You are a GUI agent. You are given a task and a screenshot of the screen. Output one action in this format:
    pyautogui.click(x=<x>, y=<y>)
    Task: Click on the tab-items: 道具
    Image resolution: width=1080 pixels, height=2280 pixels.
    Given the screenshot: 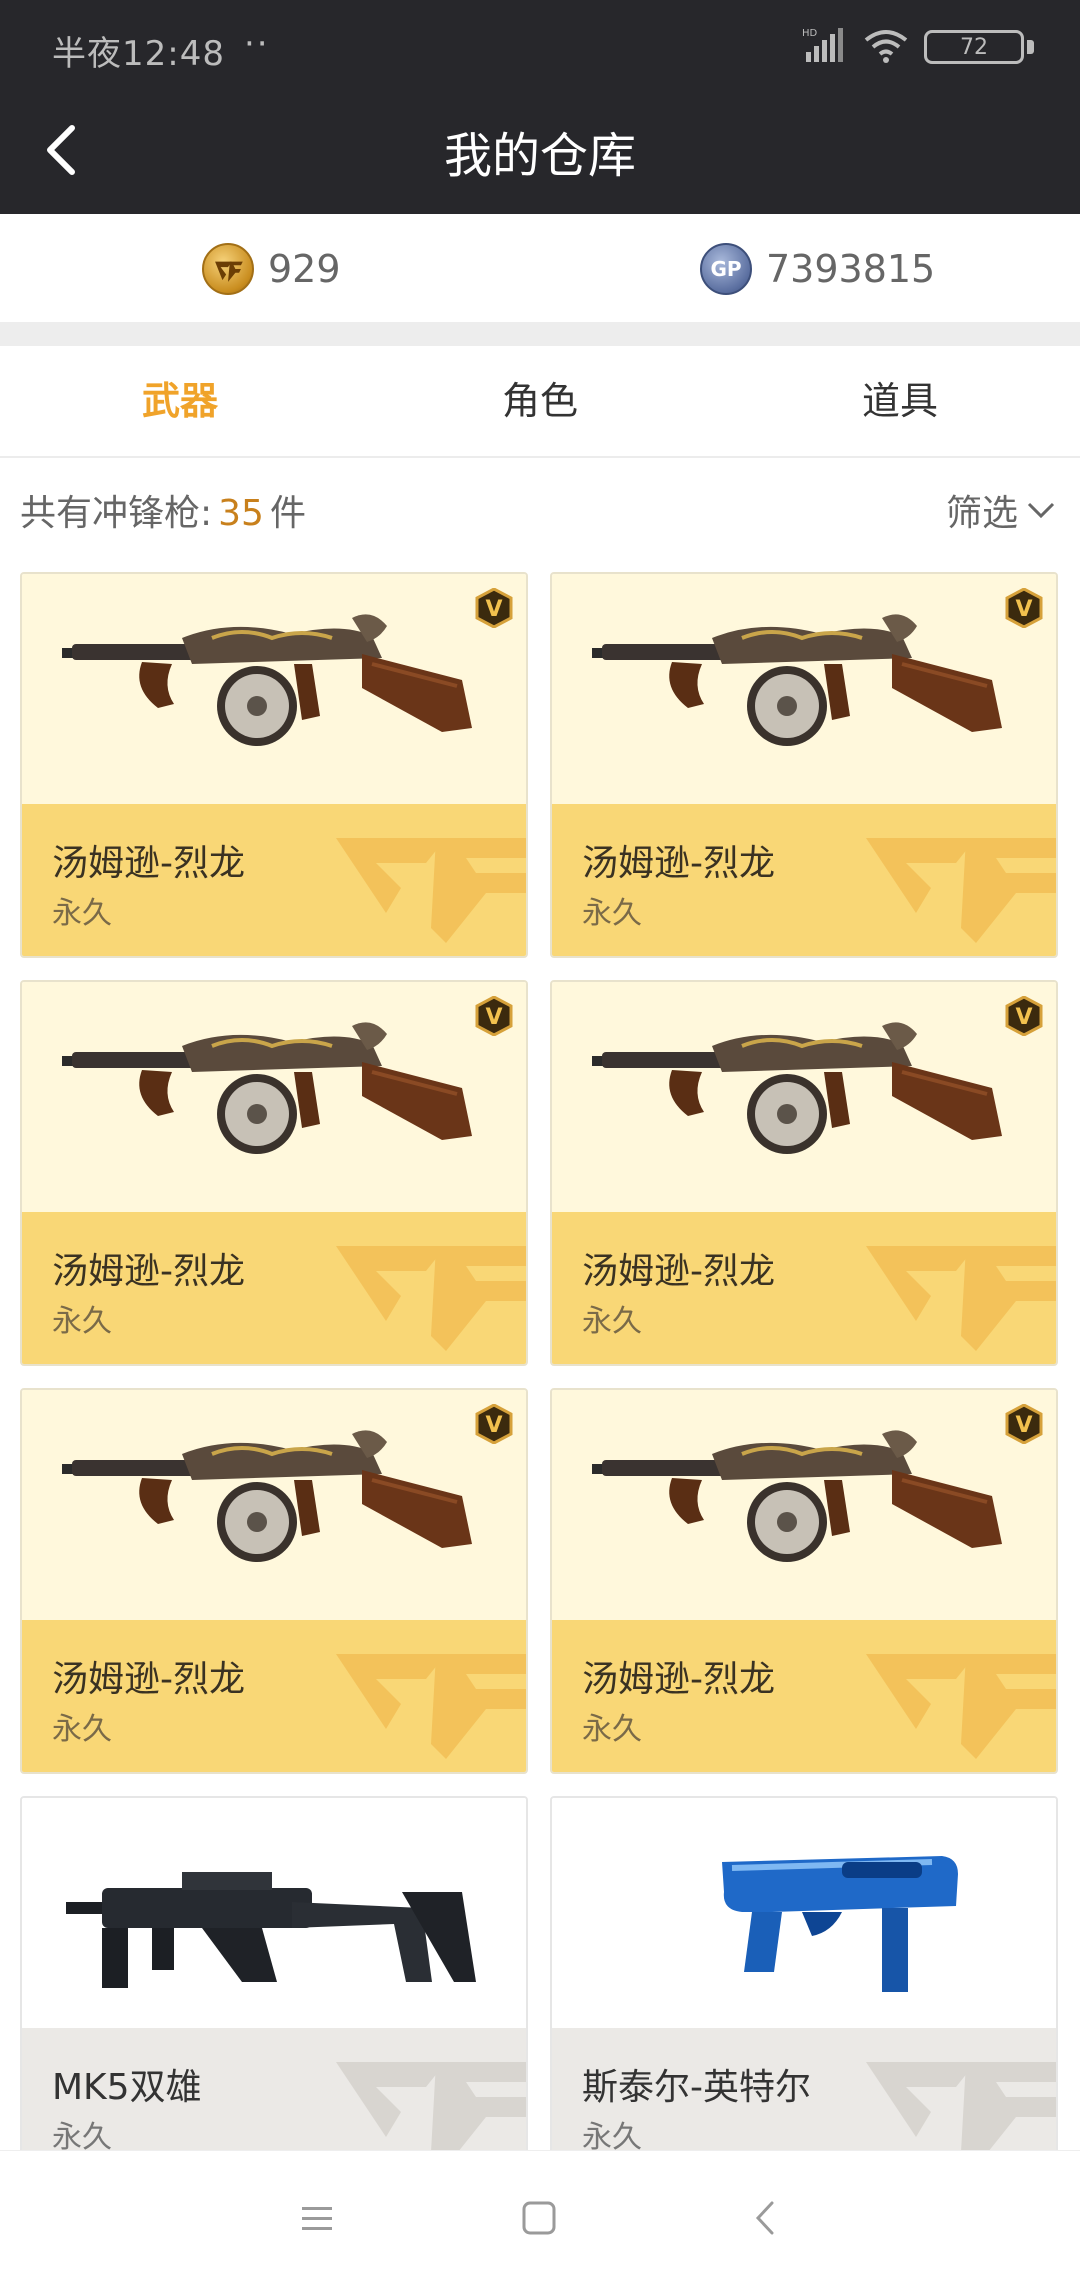 What is the action you would take?
    pyautogui.click(x=900, y=401)
    